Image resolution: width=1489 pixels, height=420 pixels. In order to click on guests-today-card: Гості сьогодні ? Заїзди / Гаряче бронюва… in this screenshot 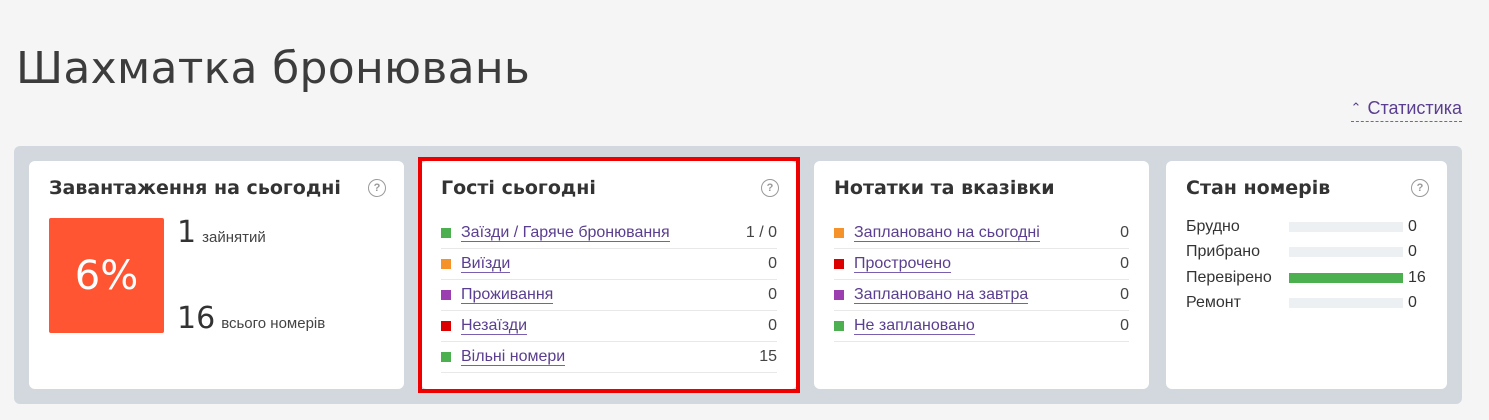, I will do `click(609, 275)`.